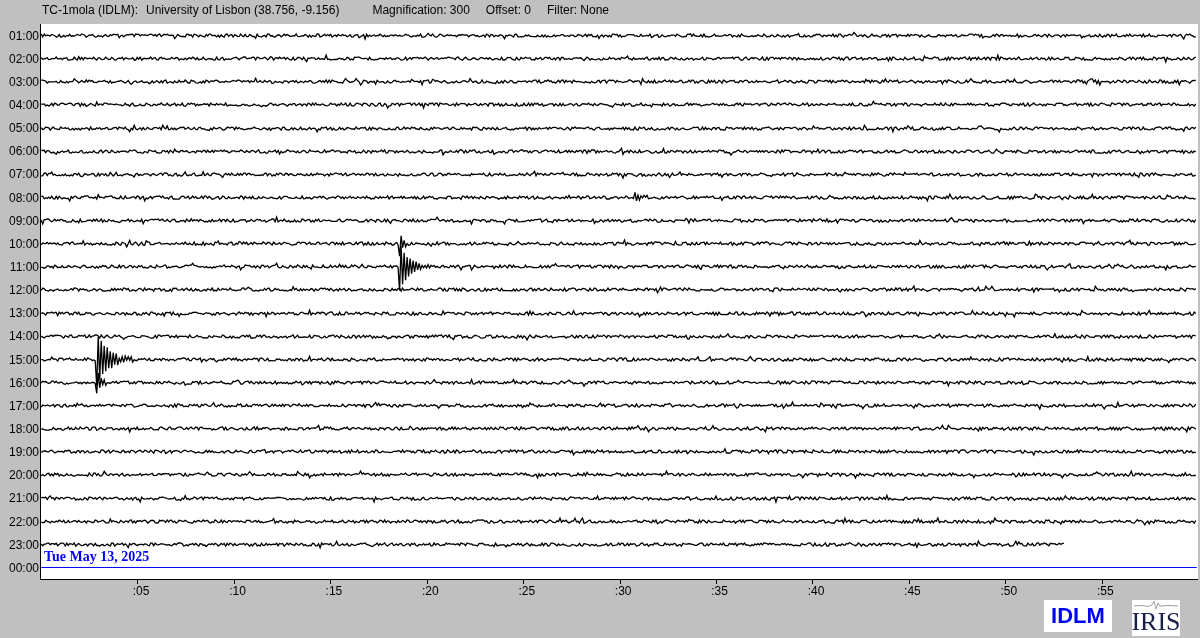  I want to click on hour-label: 03:00, so click(24, 81).